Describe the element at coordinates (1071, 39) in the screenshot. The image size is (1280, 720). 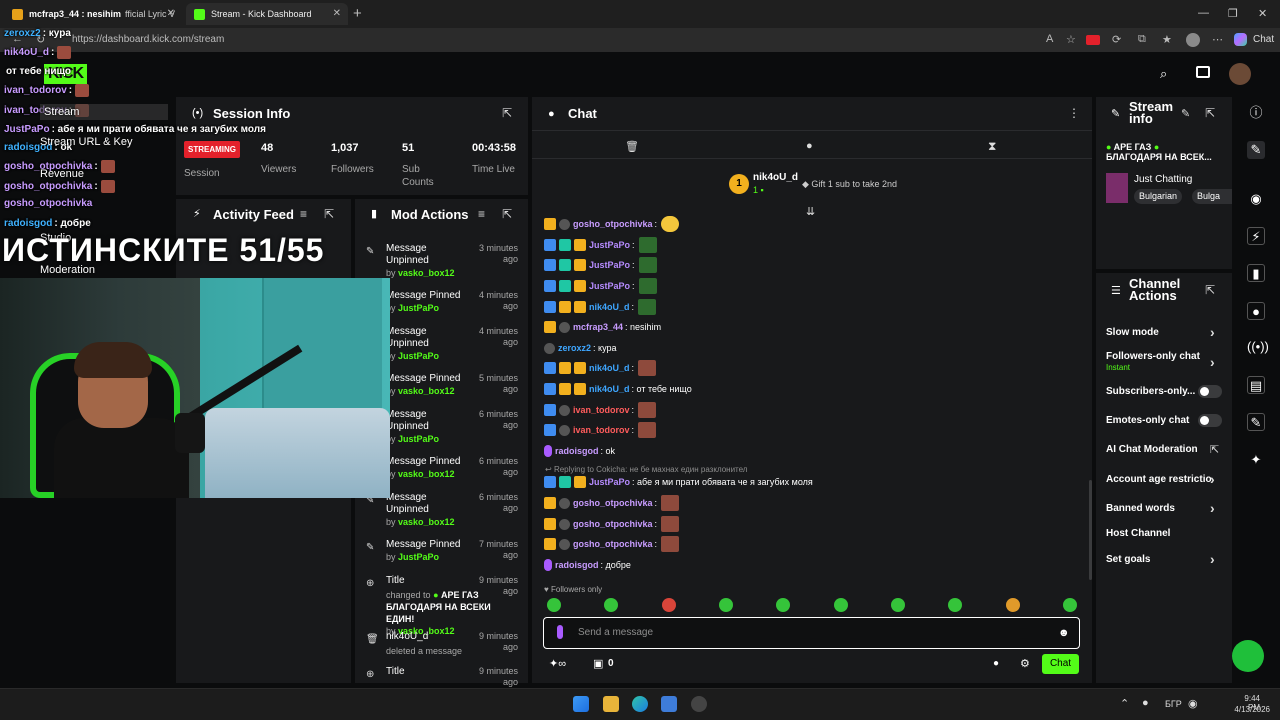
I see `favorite-star-icon: ☆` at that location.